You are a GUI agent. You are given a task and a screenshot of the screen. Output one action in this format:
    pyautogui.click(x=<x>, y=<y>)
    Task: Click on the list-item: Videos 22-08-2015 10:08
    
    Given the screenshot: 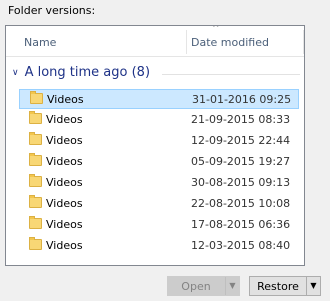 What is the action you would take?
    pyautogui.click(x=159, y=204)
    